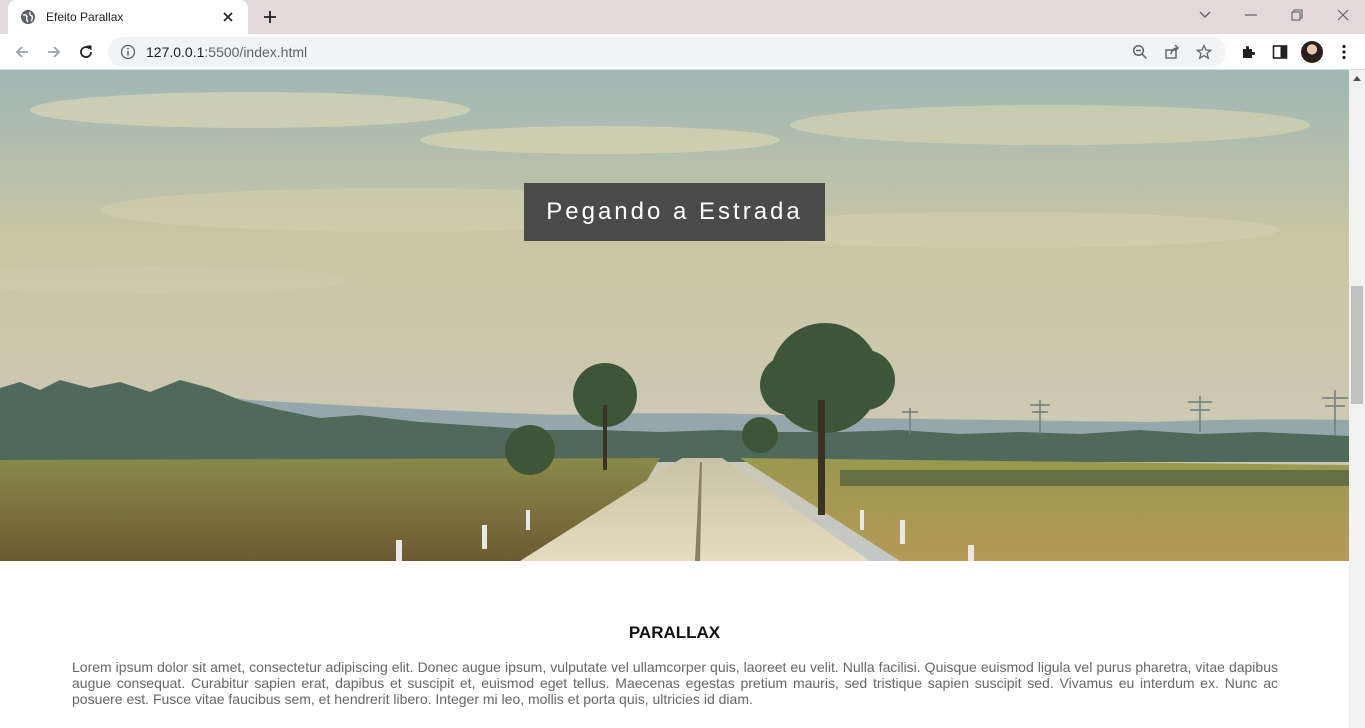  I want to click on browser-tab: Efeito Parallax, so click(128, 17).